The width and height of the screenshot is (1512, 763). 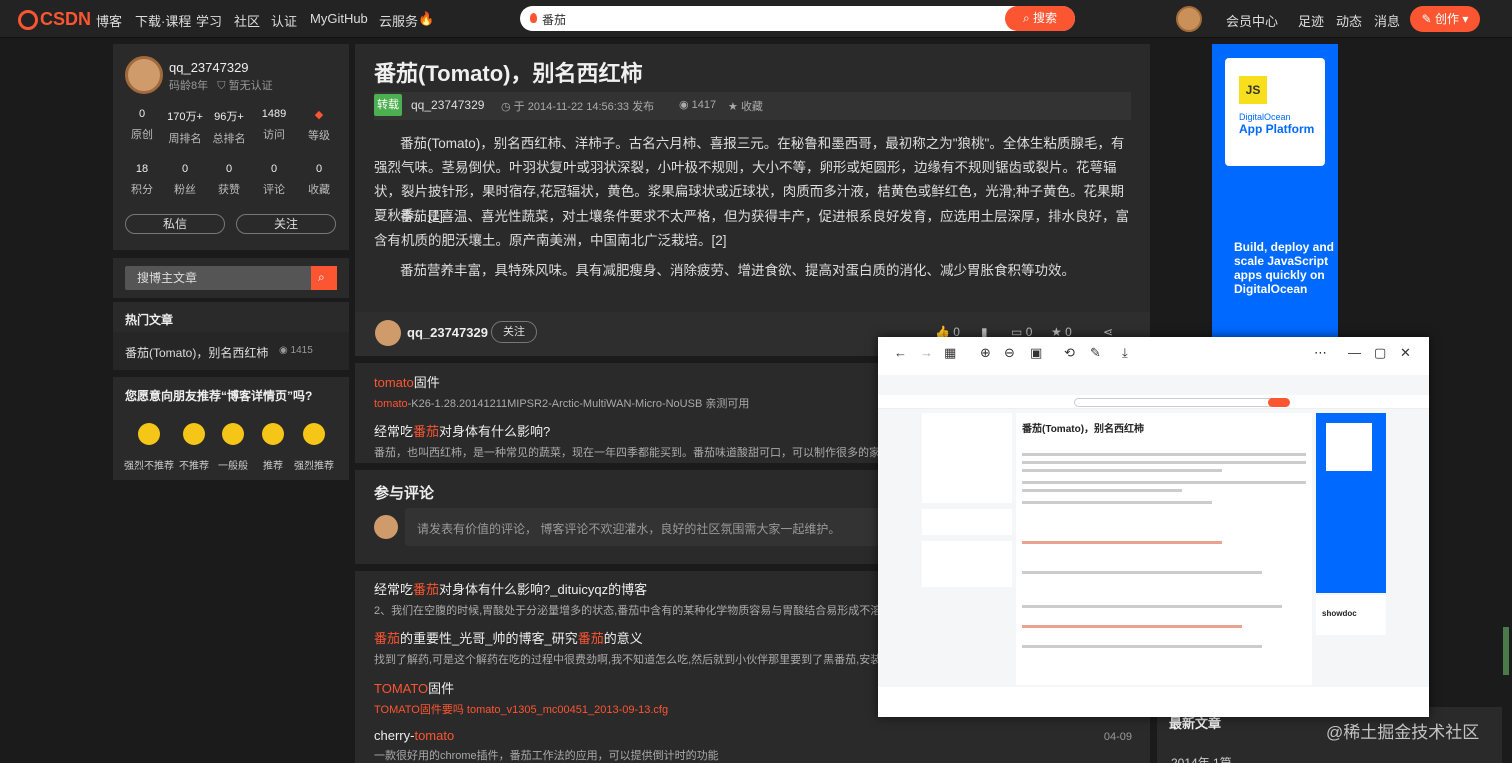 What do you see at coordinates (967, 522) in the screenshot?
I see `mini-hot` at bounding box center [967, 522].